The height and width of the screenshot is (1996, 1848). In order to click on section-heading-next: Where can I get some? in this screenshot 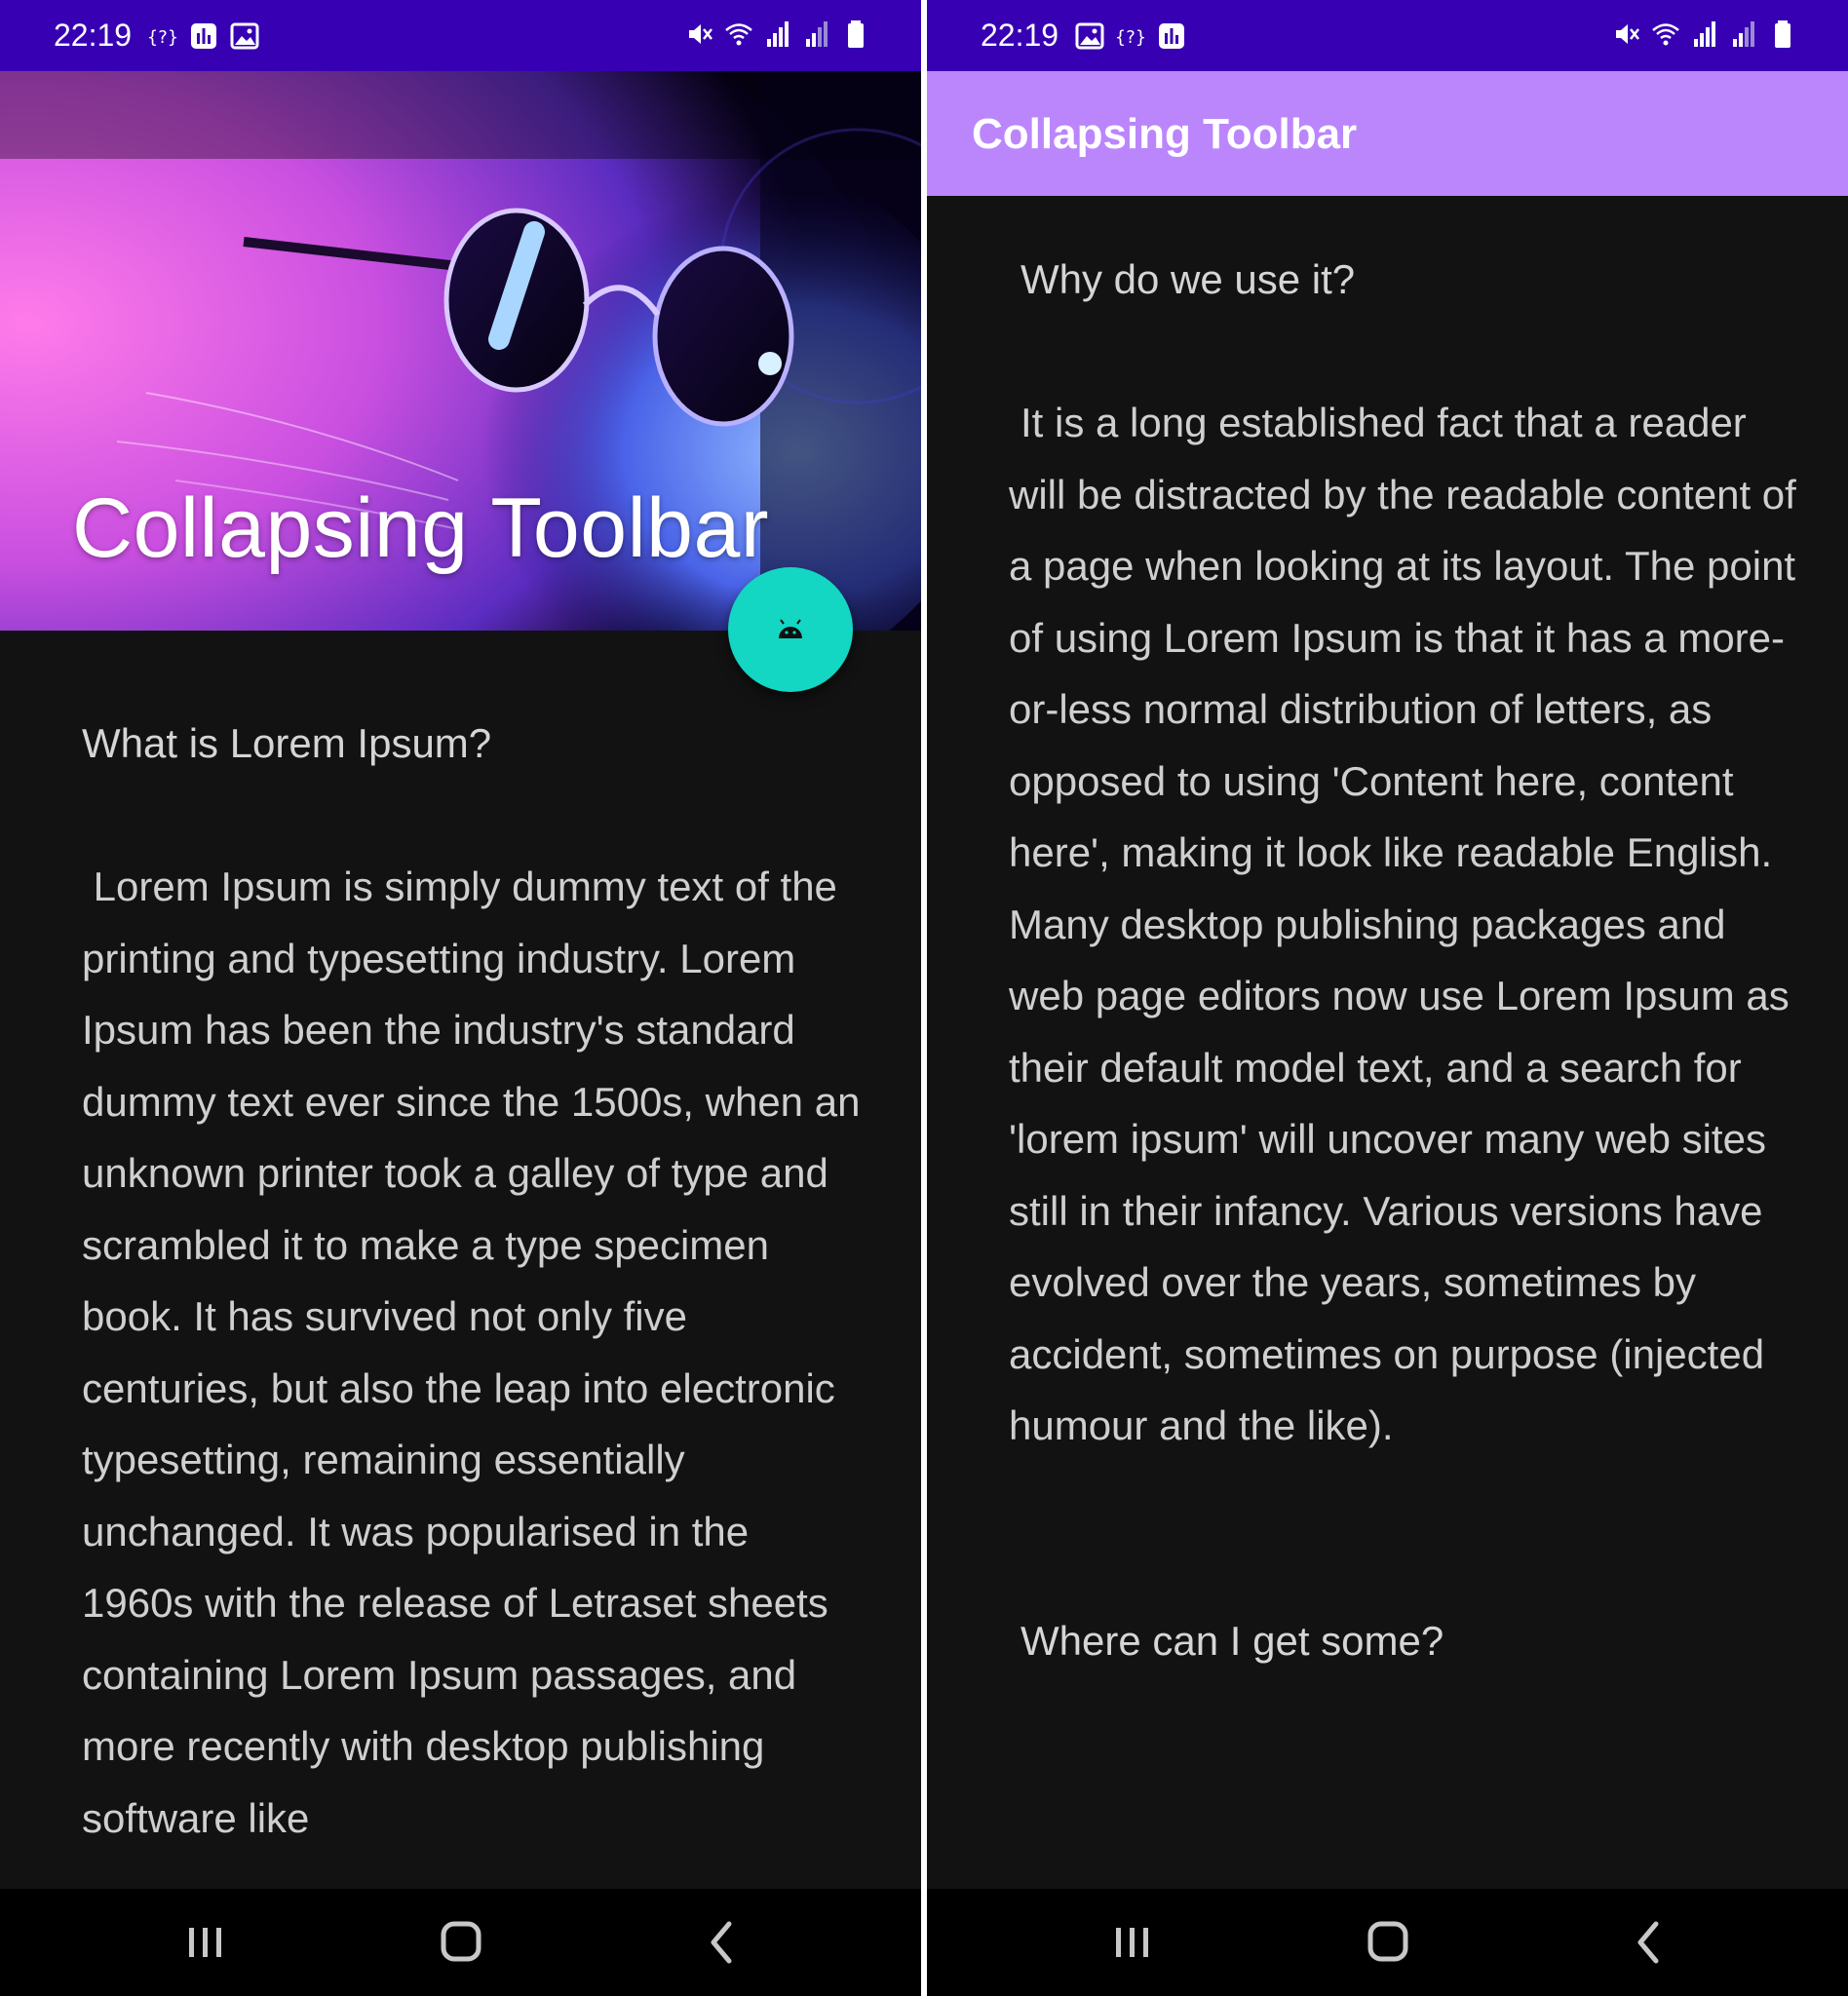, I will do `click(1232, 1640)`.